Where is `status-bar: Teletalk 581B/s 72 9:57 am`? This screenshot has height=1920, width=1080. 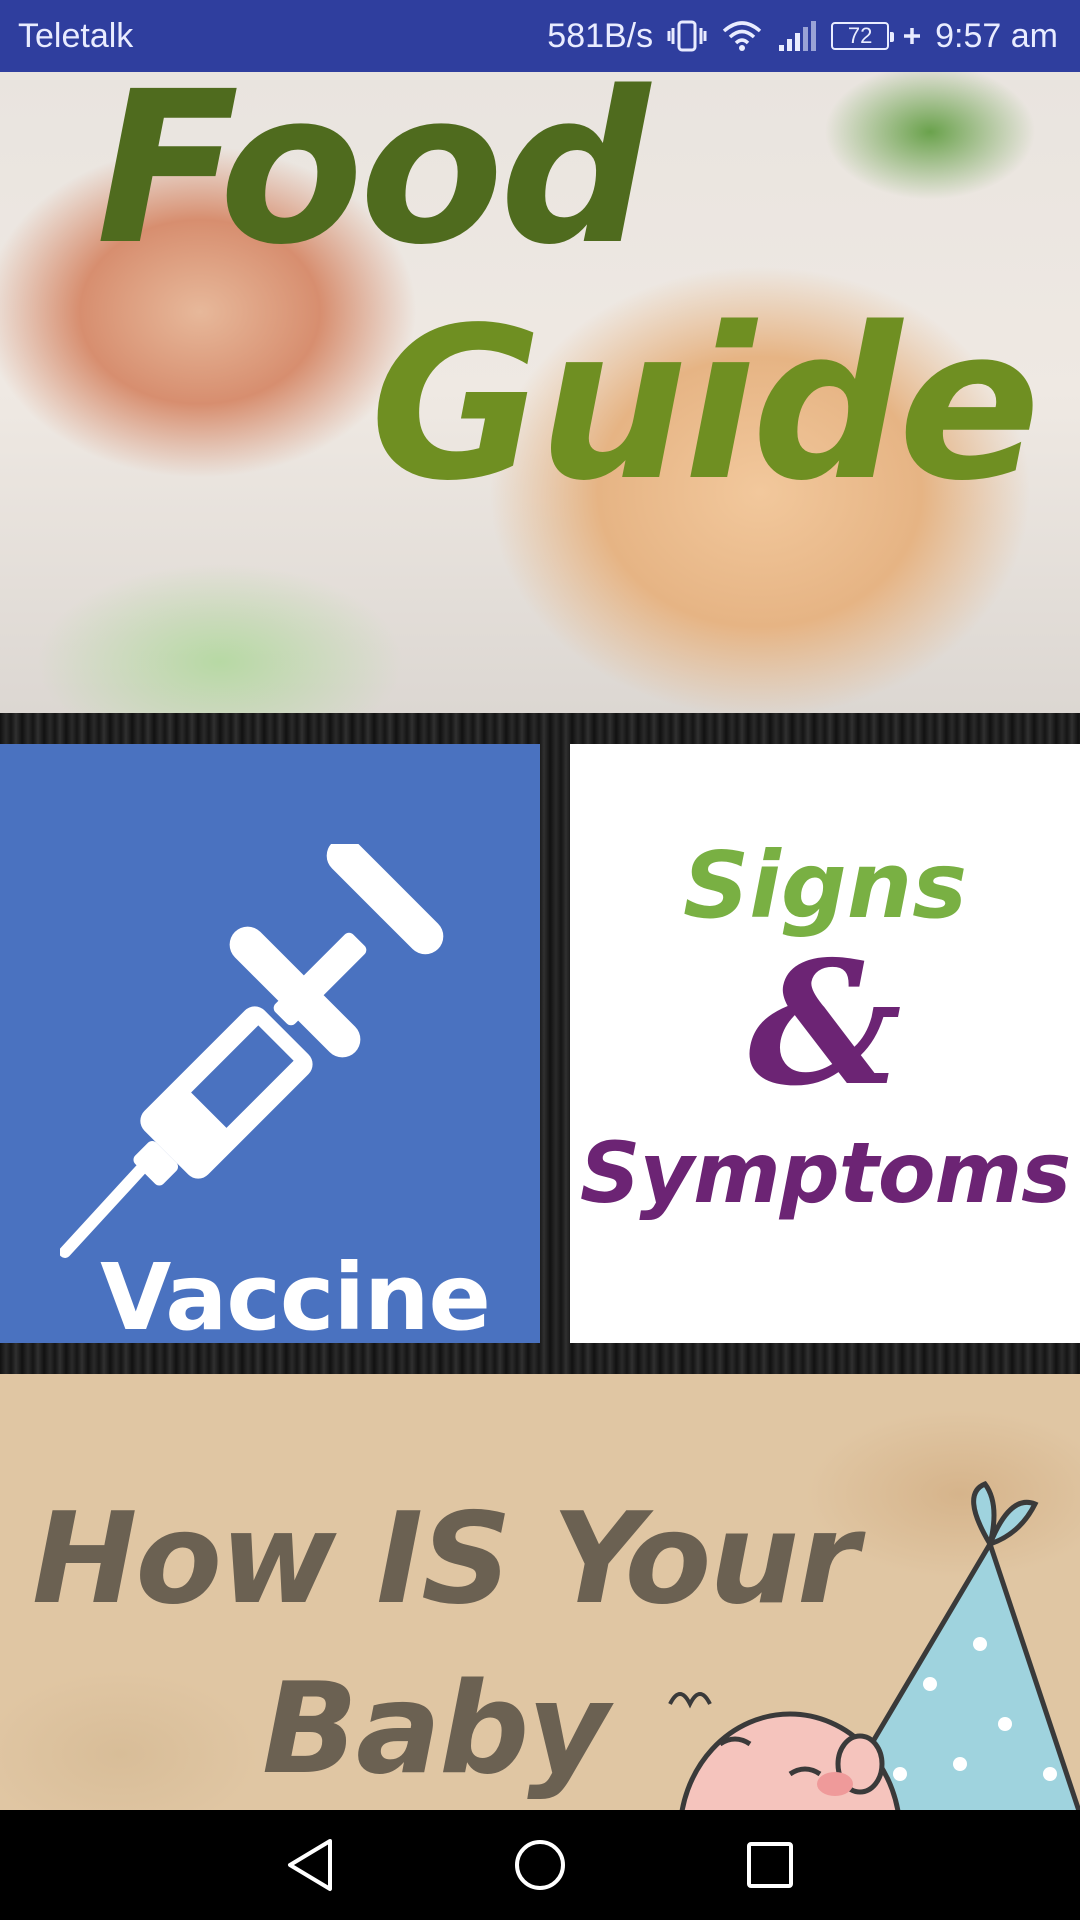 status-bar: Teletalk 581B/s 72 9:57 am is located at coordinates (540, 36).